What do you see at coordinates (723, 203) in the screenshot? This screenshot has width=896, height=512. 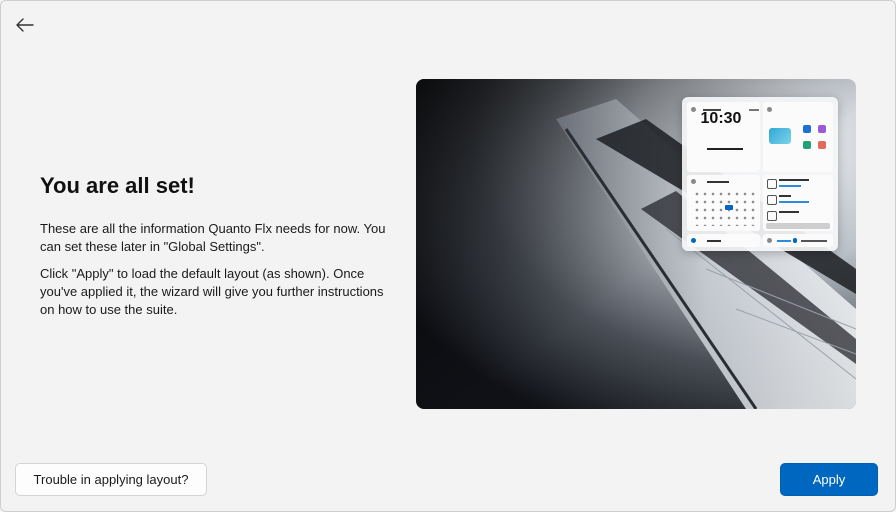 I see `calendar-widget` at bounding box center [723, 203].